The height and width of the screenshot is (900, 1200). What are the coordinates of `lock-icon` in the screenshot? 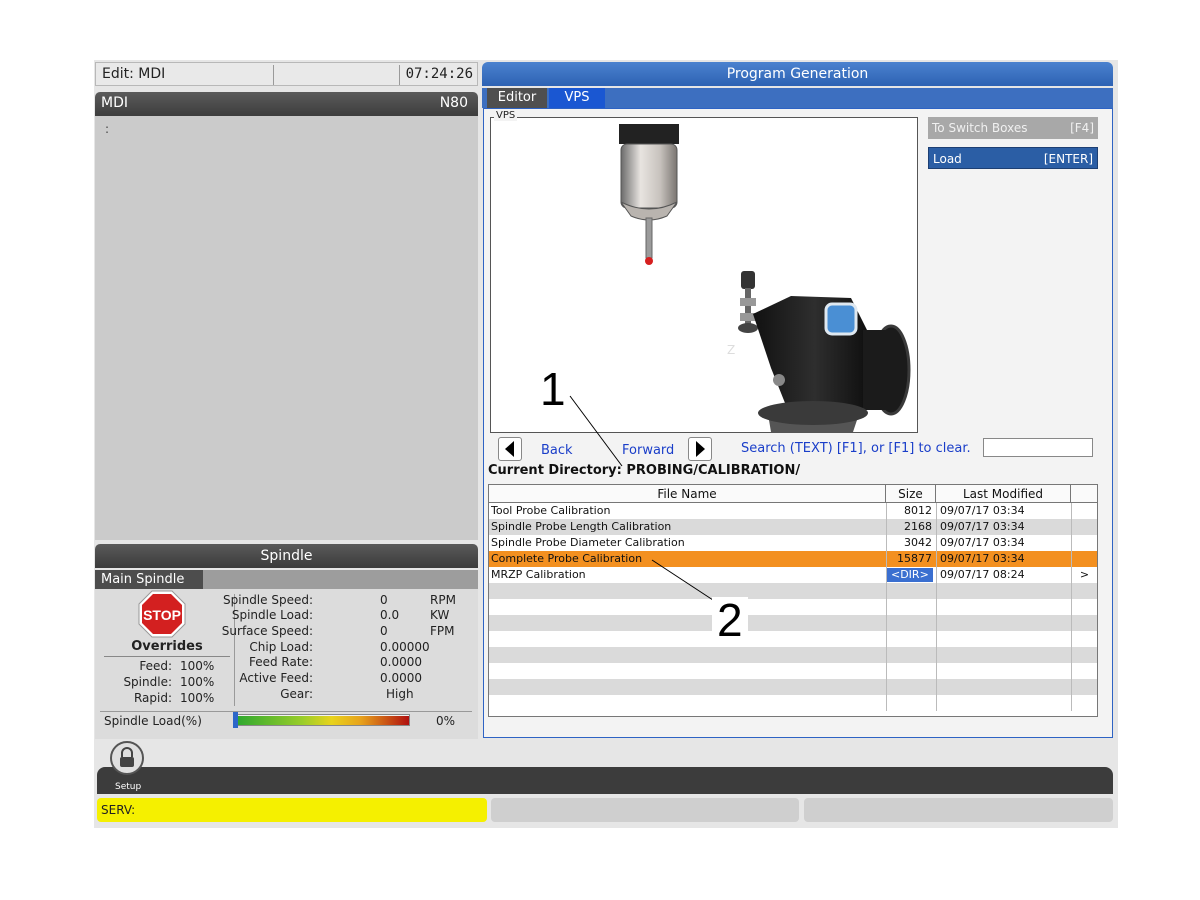 It's located at (127, 757).